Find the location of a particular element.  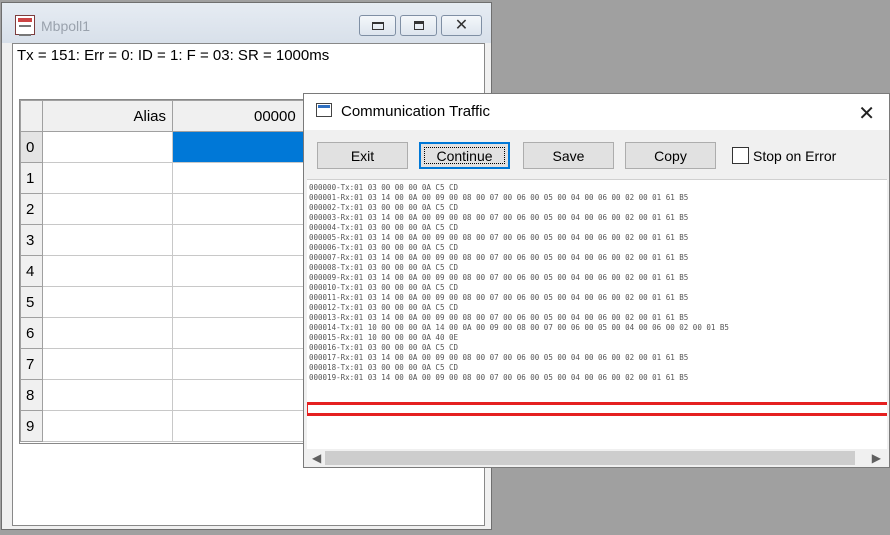

scroll-left-icon: ◀ is located at coordinates (316, 458).